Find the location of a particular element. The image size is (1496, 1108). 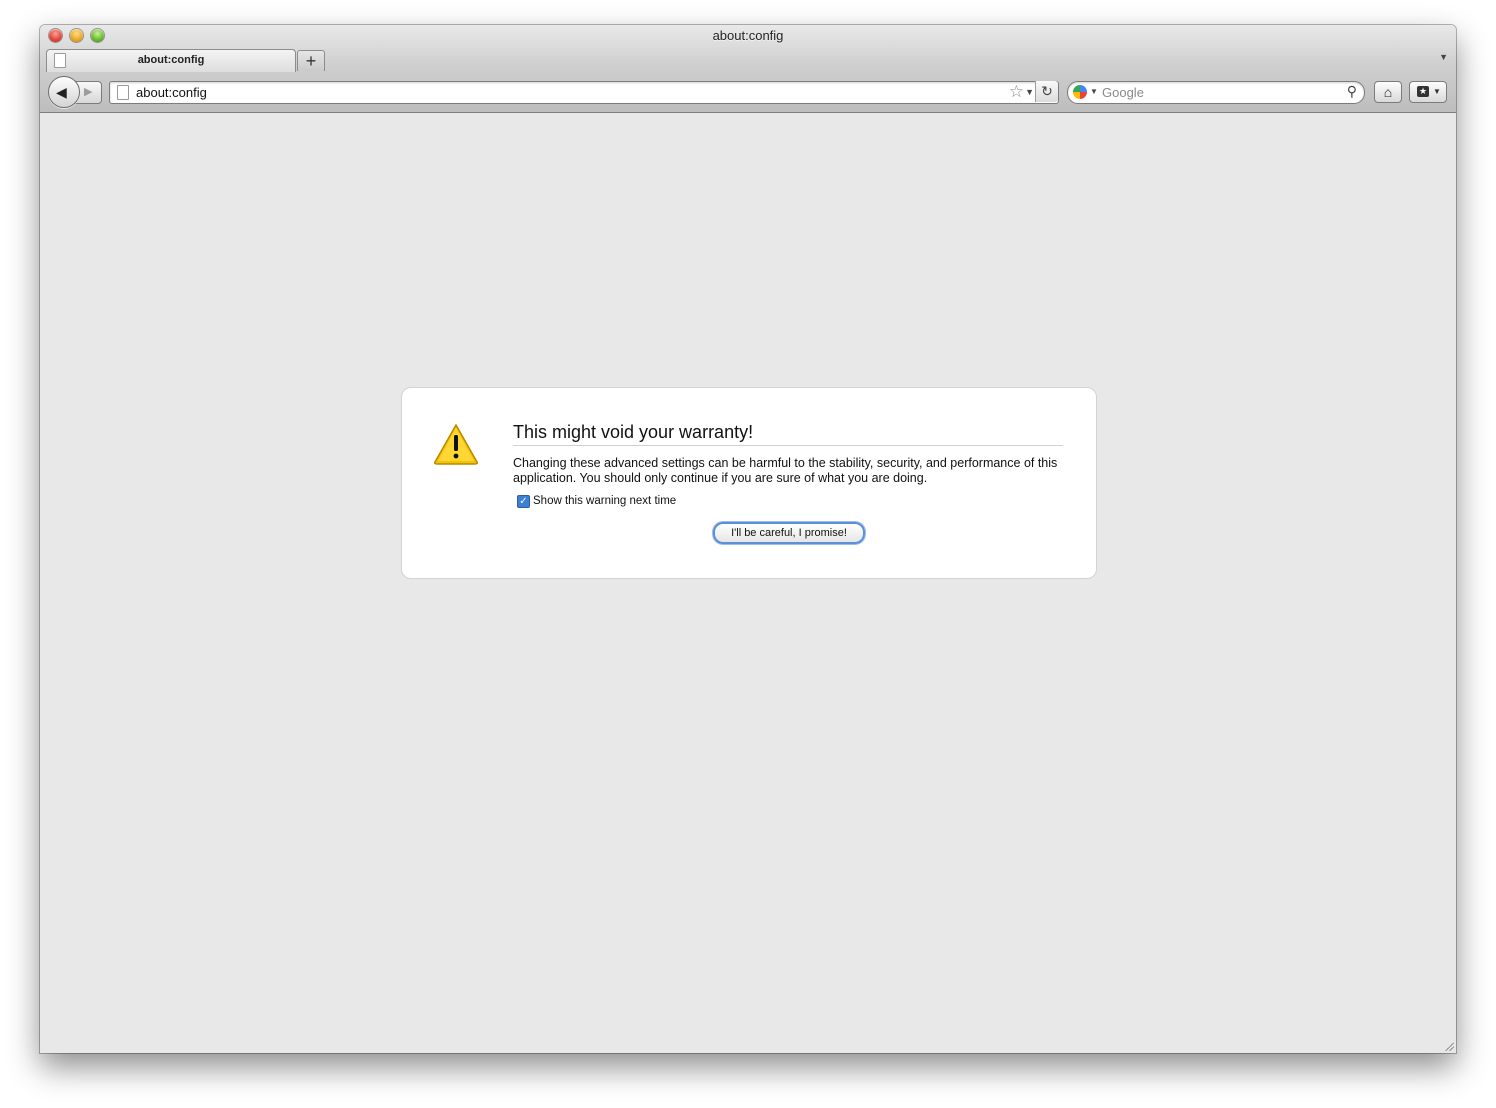

bookmarks-menu-button: ★ ▼ is located at coordinates (1428, 92).